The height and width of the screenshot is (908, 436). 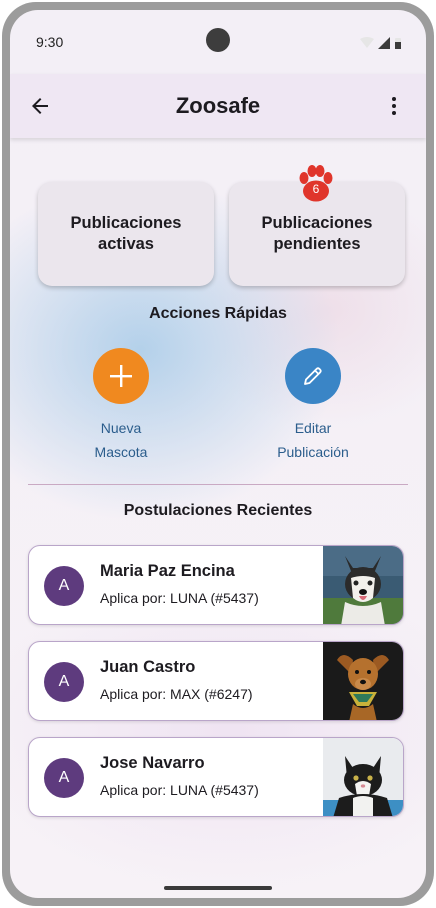 What do you see at coordinates (121, 428) in the screenshot?
I see `add-pet-label-line1: Nueva` at bounding box center [121, 428].